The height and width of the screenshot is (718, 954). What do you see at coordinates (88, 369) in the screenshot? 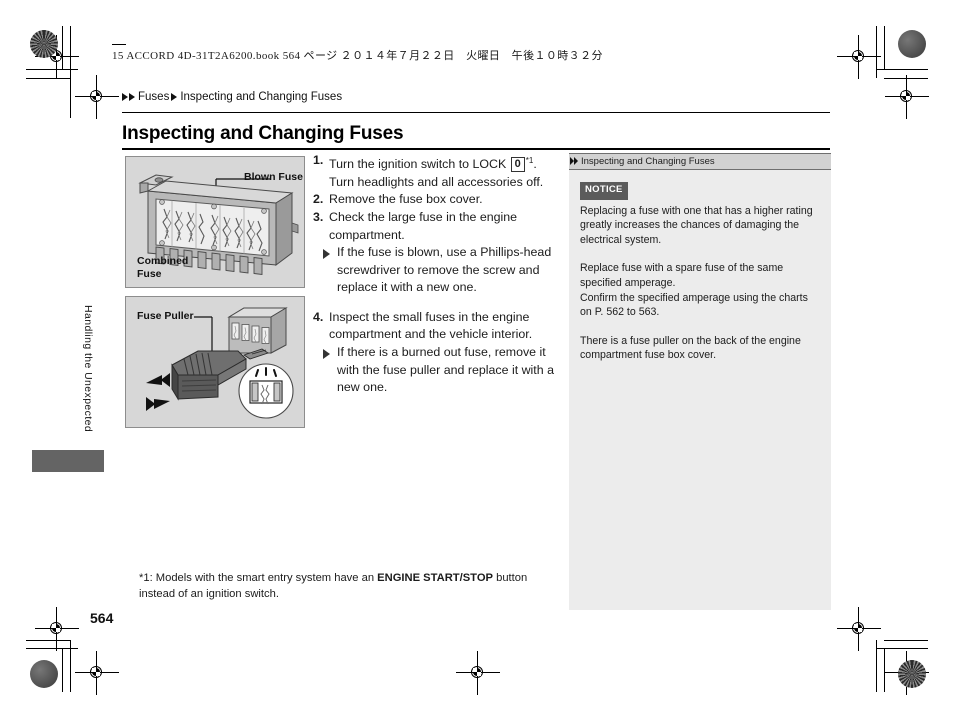
I see `chapter-tab-label: Handling the Unexpected` at bounding box center [88, 369].